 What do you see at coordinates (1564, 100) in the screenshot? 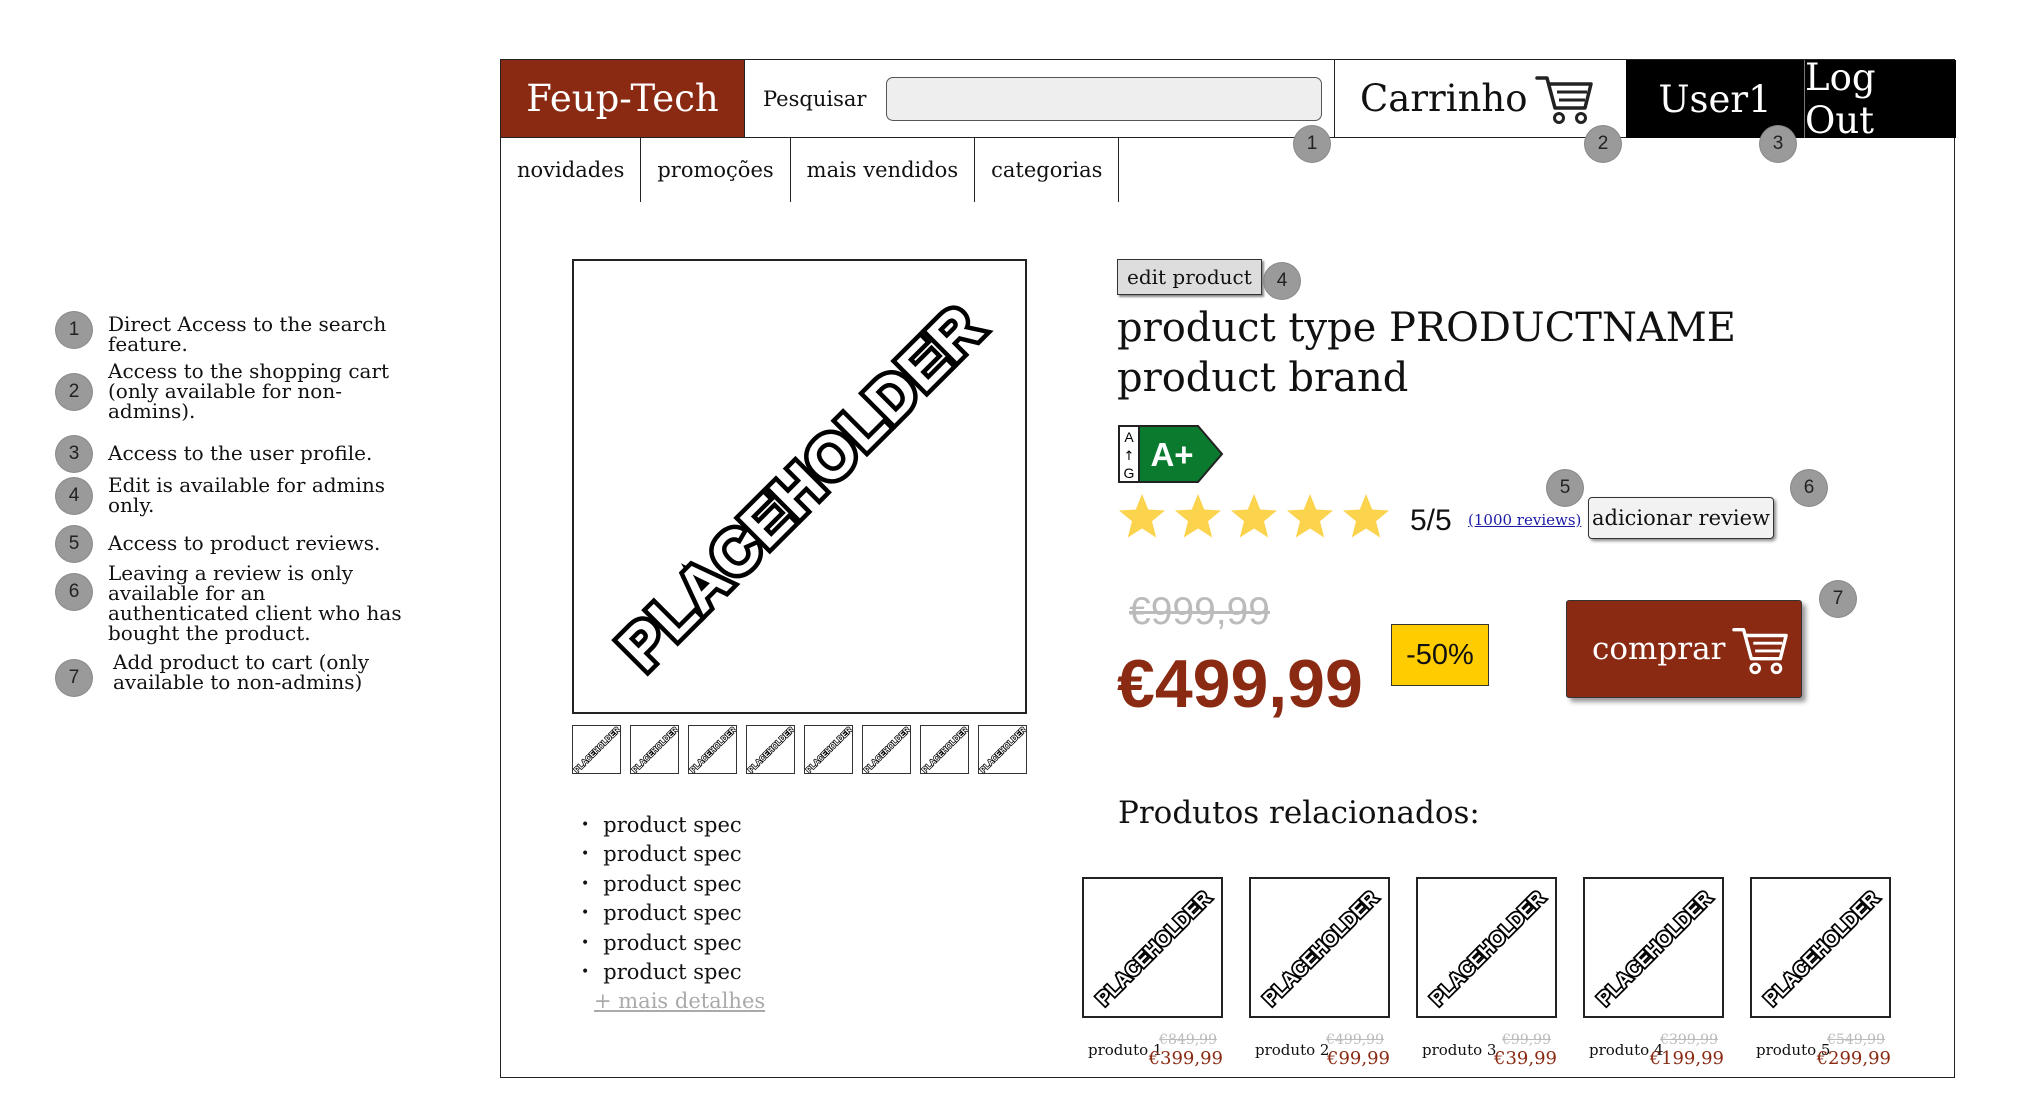
I see `cart-icon` at bounding box center [1564, 100].